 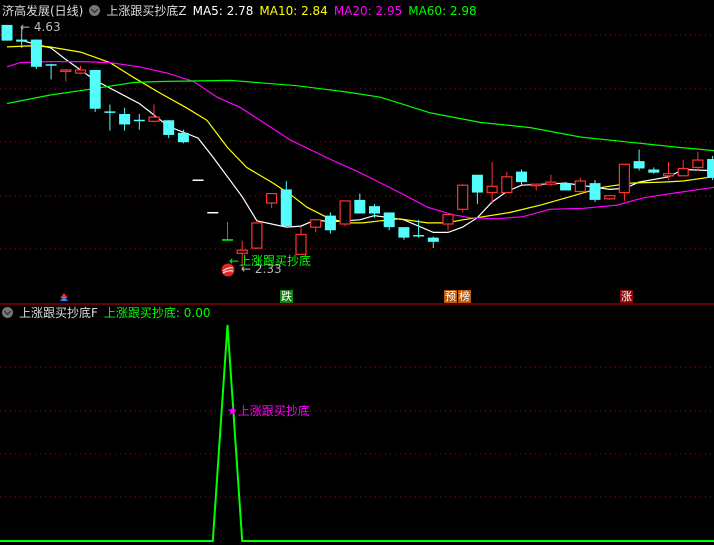 What do you see at coordinates (360, 115) in the screenshot?
I see `ma60-line` at bounding box center [360, 115].